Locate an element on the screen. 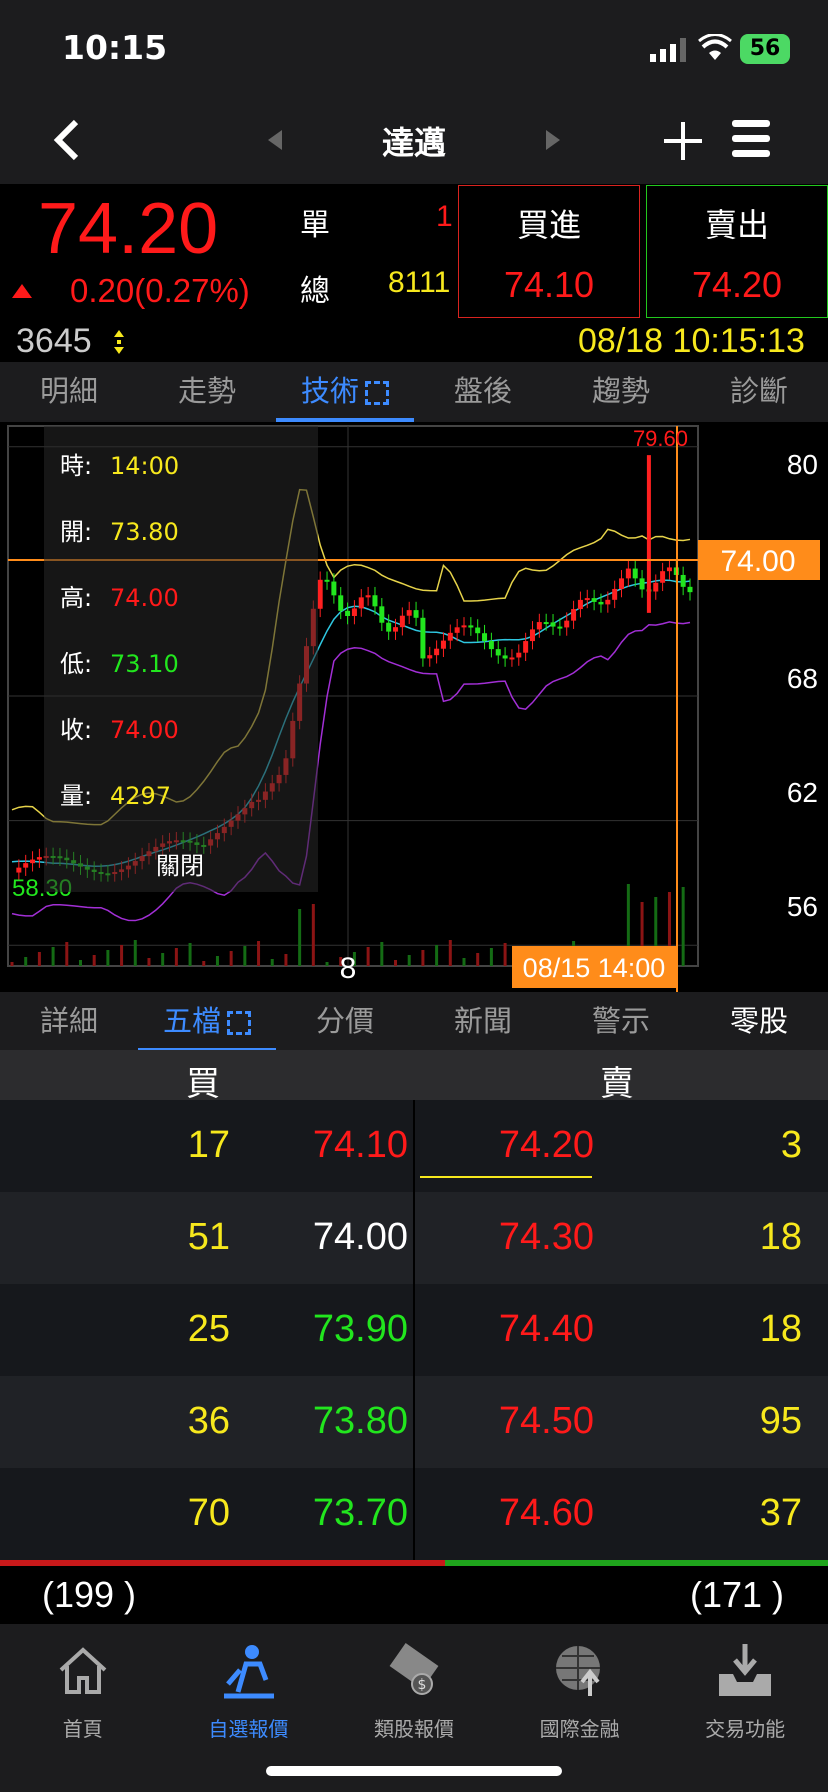  bid-price: 73.70 is located at coordinates (360, 1513).